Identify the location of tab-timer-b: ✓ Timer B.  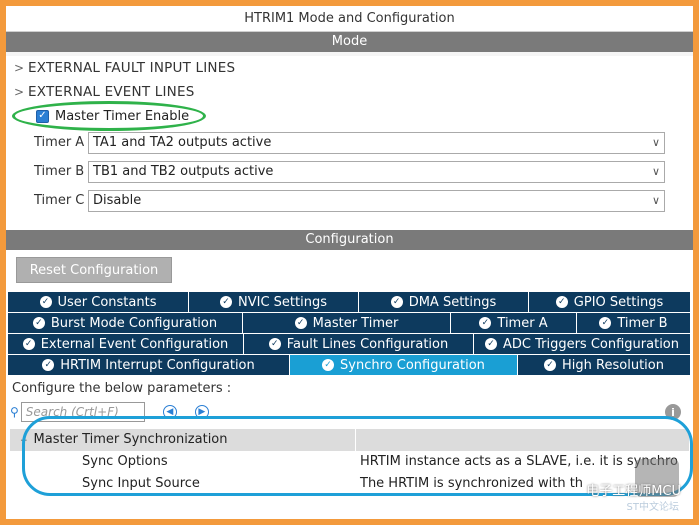
(634, 323).